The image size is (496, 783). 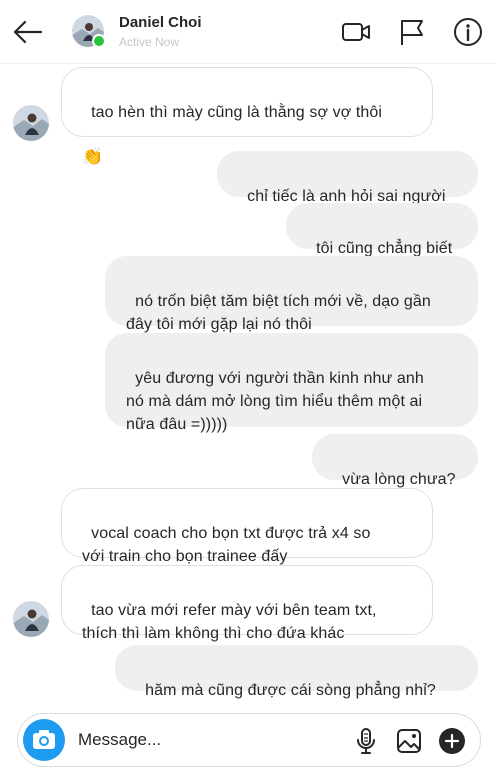 I want to click on image-icon, so click(x=409, y=741).